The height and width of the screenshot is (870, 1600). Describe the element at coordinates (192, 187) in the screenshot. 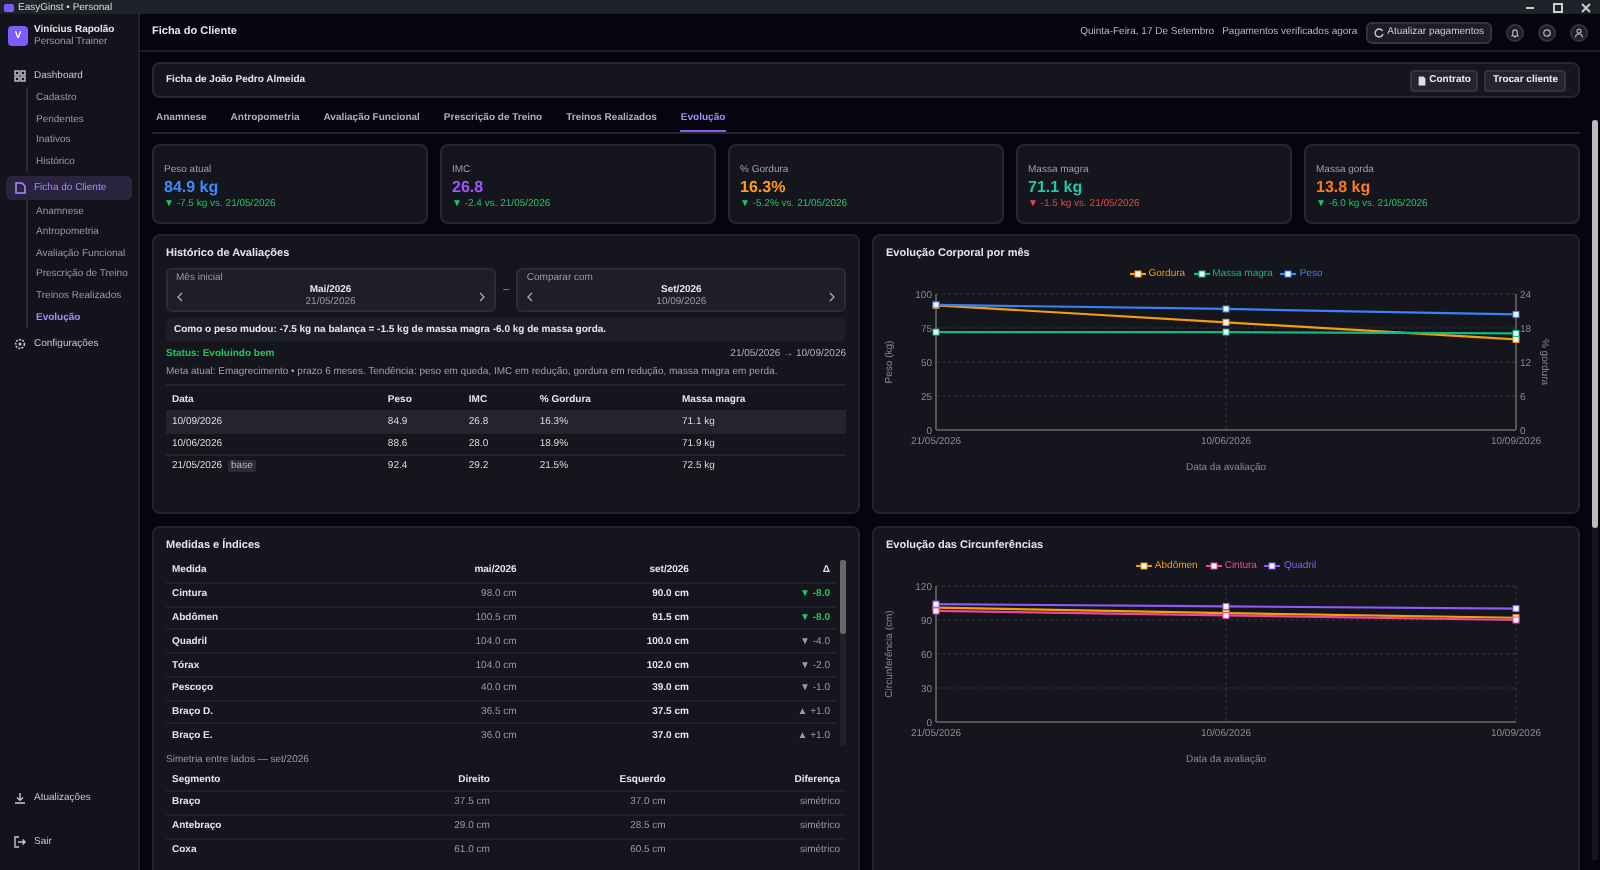

I see `stat-value: 84.9 kg` at that location.